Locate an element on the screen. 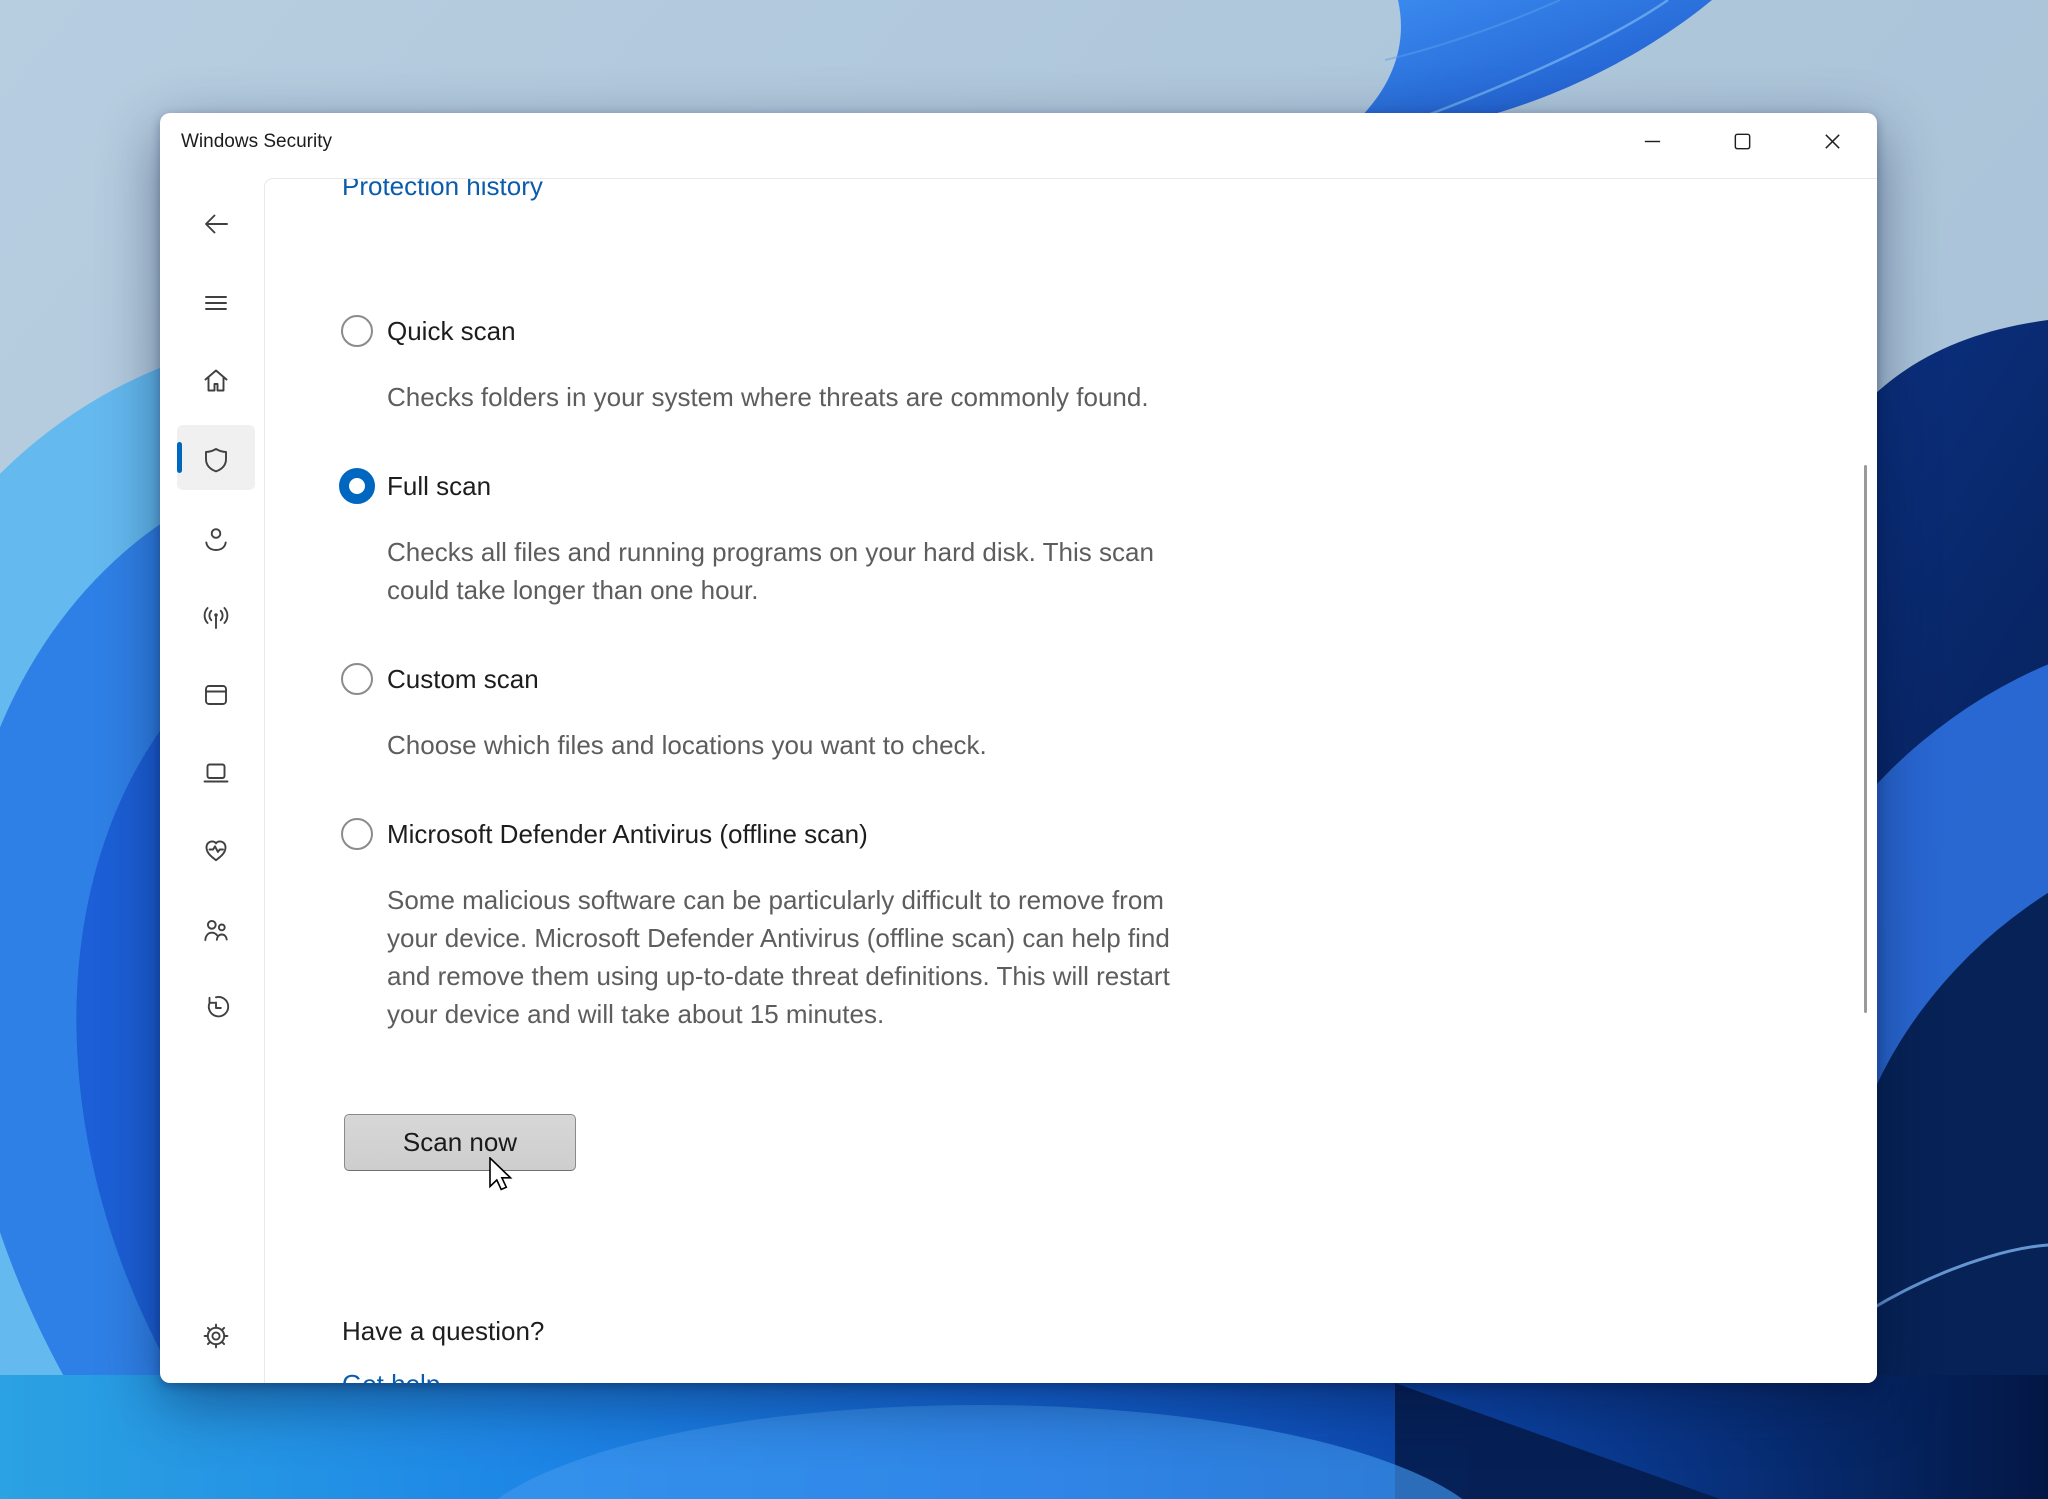 The image size is (2048, 1499). laptop-icon is located at coordinates (216, 773).